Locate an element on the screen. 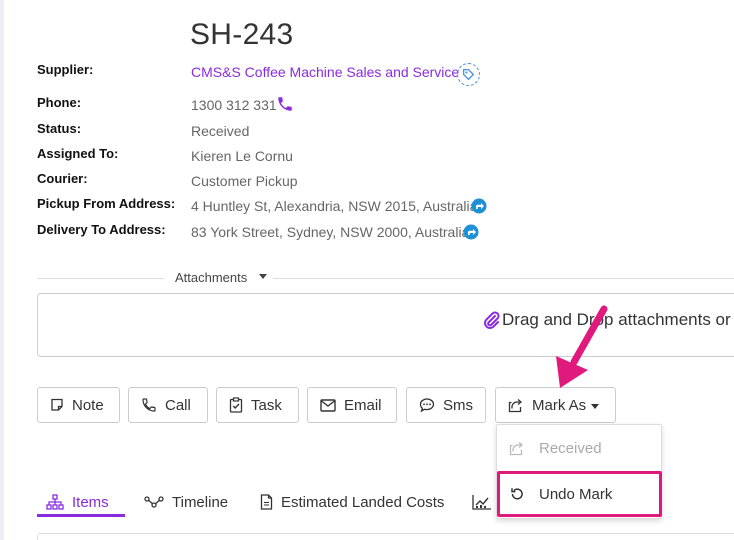 This screenshot has height=540, width=734. call-label: Call is located at coordinates (178, 405).